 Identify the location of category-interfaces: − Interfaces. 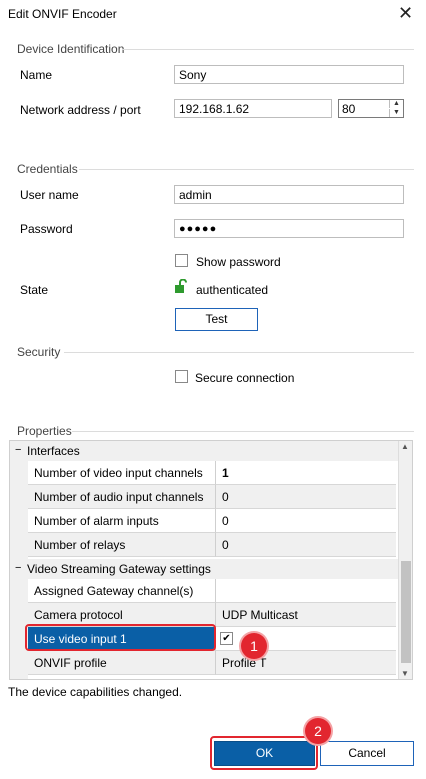
(204, 451).